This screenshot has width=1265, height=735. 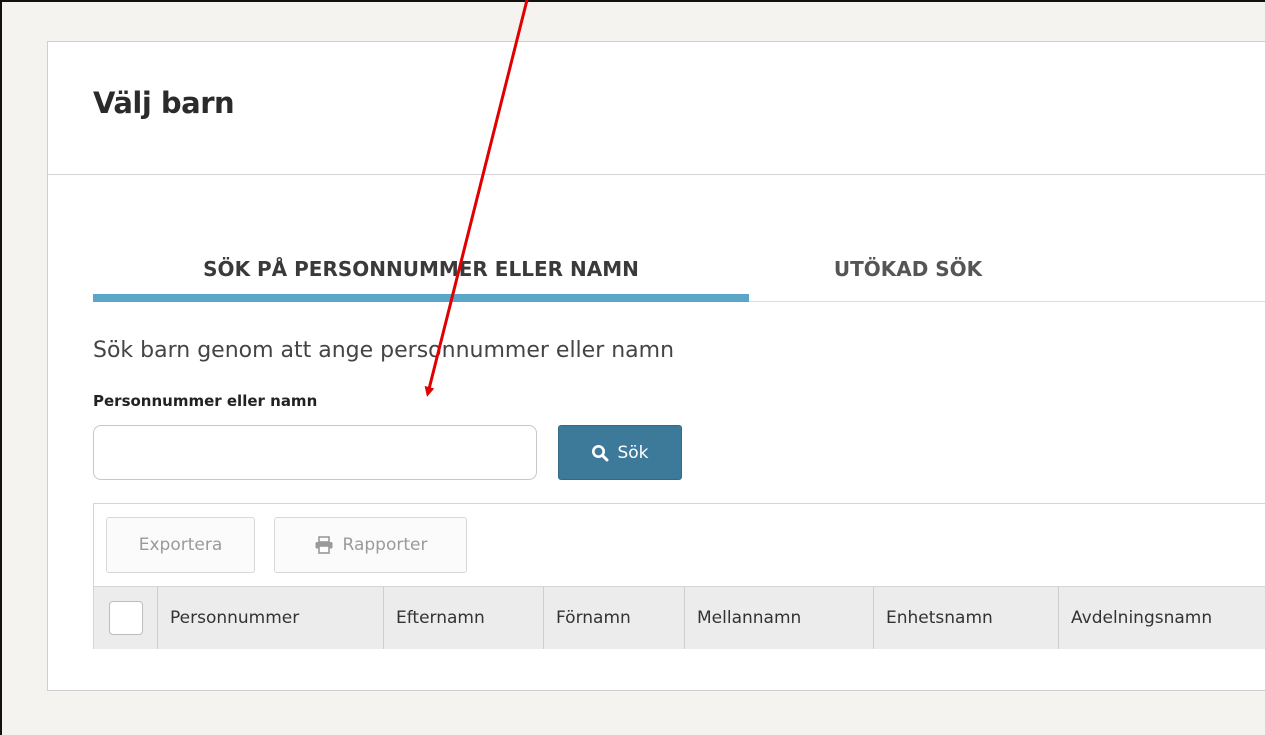 What do you see at coordinates (613, 618) in the screenshot?
I see `column-header-fornamn: Förnamn` at bounding box center [613, 618].